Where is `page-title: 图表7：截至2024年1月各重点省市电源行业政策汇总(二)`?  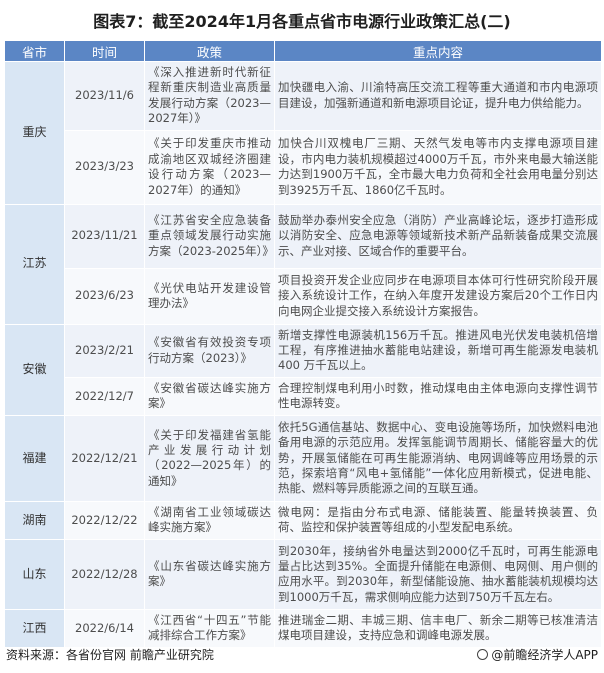
page-title: 图表7：截至2024年1月各重点省市电源行业政策汇总(二) is located at coordinates (302, 21).